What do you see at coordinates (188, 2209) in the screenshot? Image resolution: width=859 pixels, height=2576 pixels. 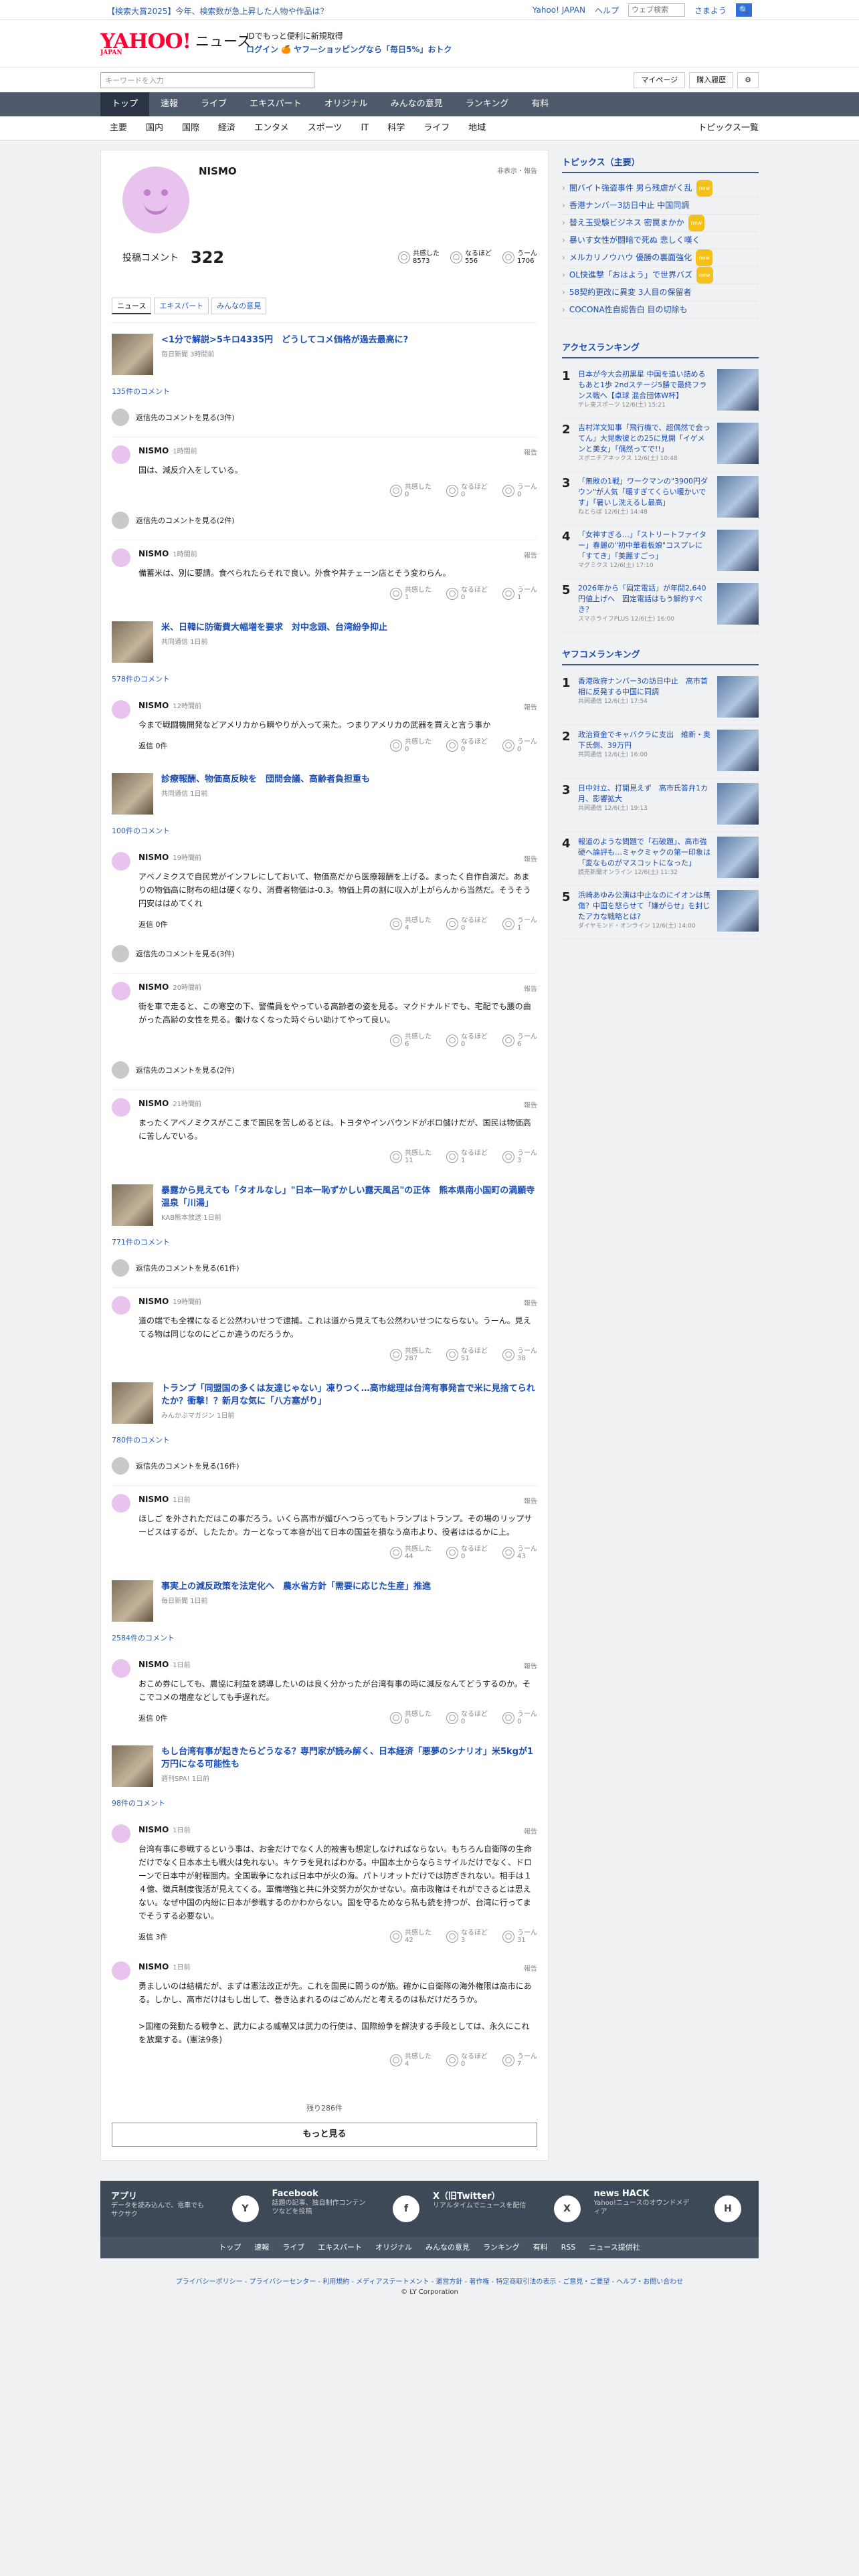 I see `footer-app: アプリ データを読み込んで、電車でもサクサク Y` at bounding box center [188, 2209].